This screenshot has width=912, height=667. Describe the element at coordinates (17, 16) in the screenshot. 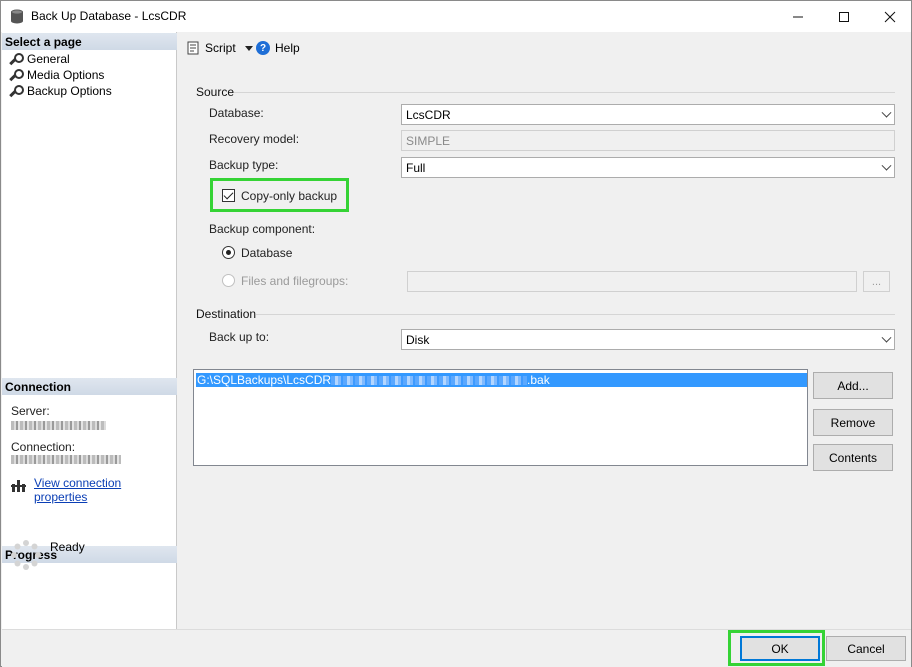

I see `database-icon` at that location.